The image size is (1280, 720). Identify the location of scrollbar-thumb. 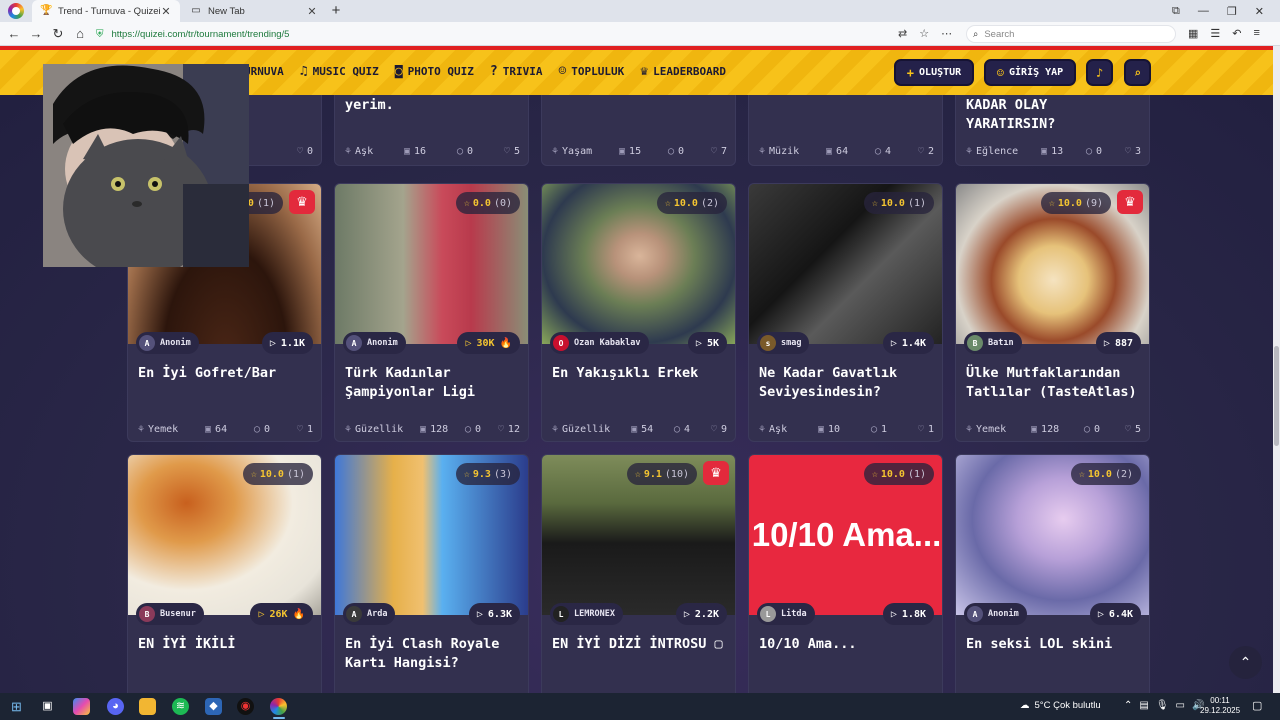
(1276, 396).